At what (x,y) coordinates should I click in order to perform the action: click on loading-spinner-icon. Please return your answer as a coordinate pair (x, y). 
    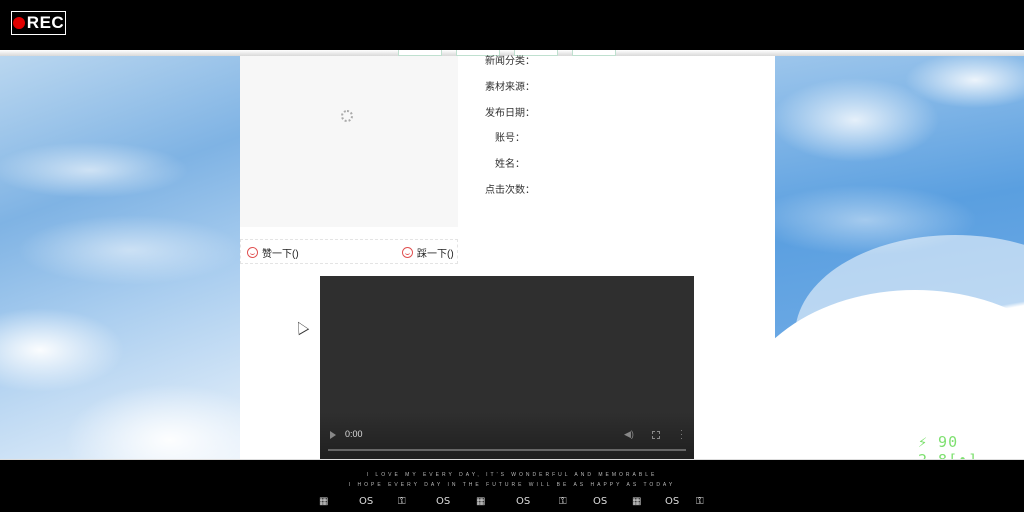
    Looking at the image, I should click on (347, 116).